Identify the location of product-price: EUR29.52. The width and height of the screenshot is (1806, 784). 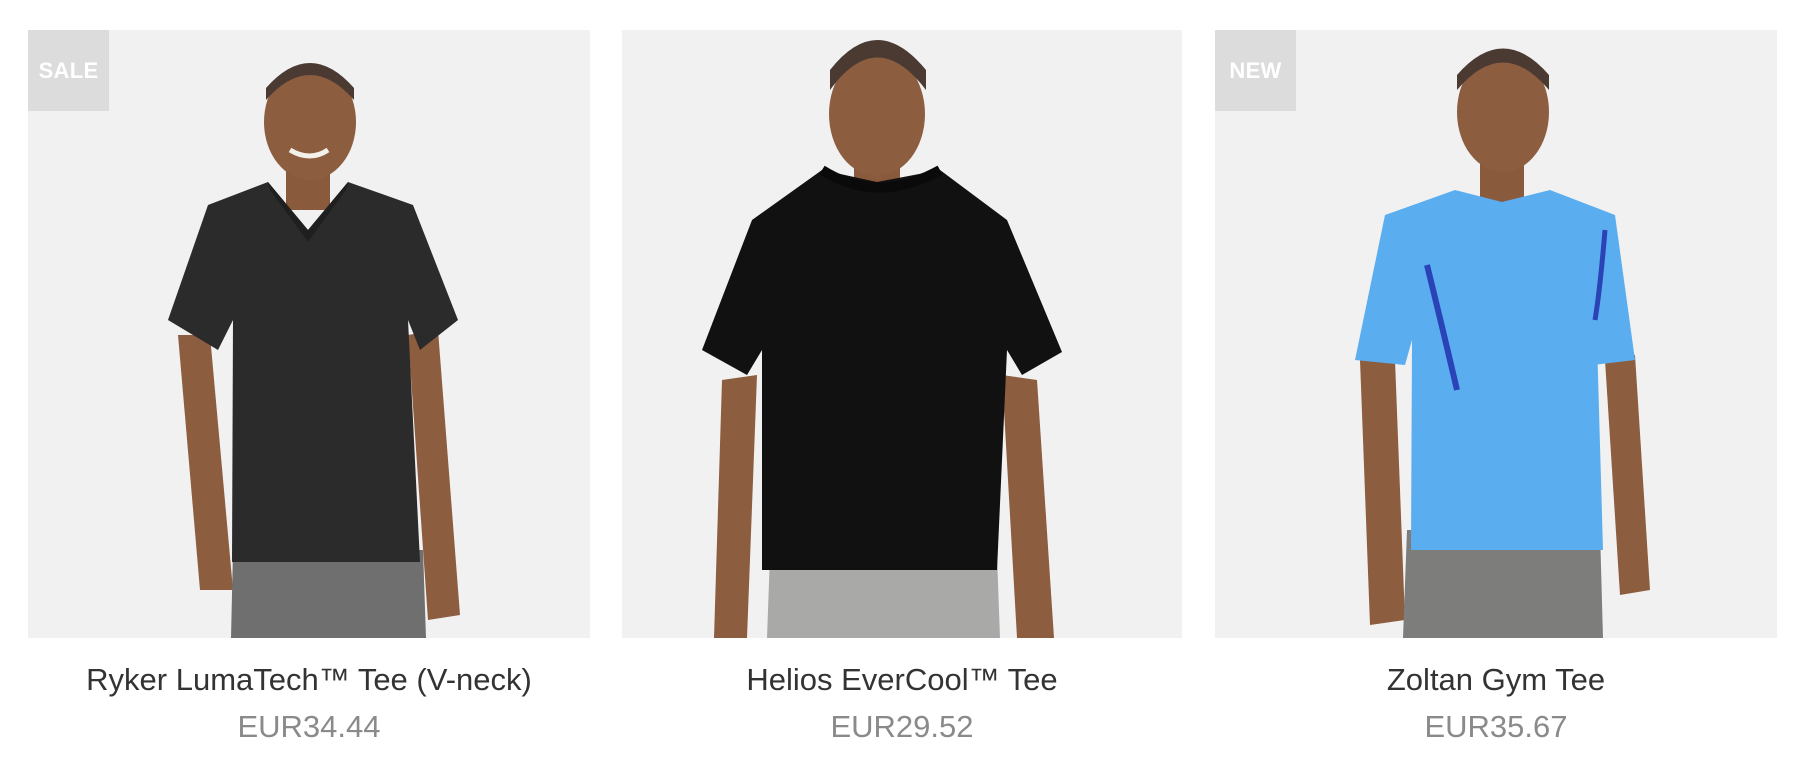
(902, 726).